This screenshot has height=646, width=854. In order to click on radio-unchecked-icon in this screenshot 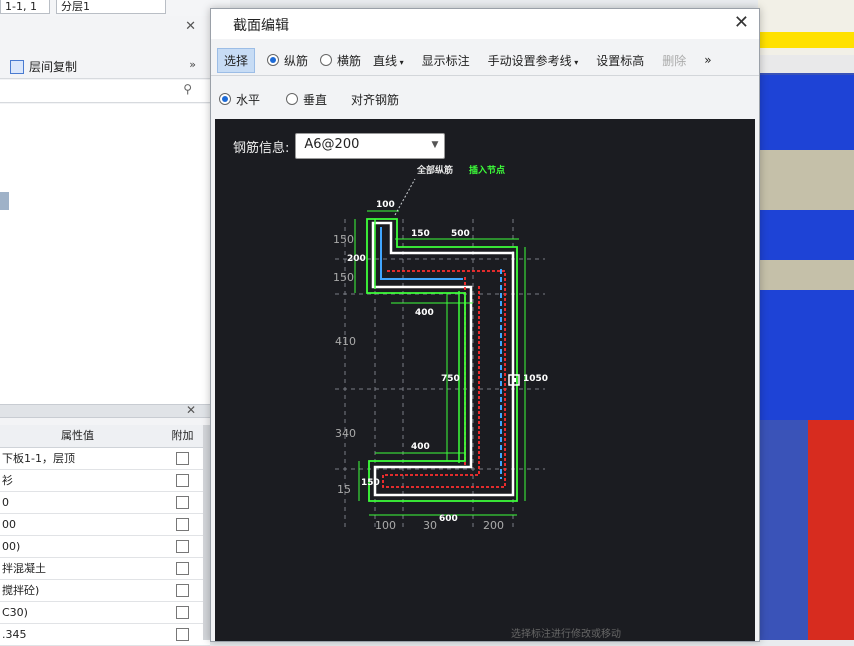, I will do `click(292, 99)`.